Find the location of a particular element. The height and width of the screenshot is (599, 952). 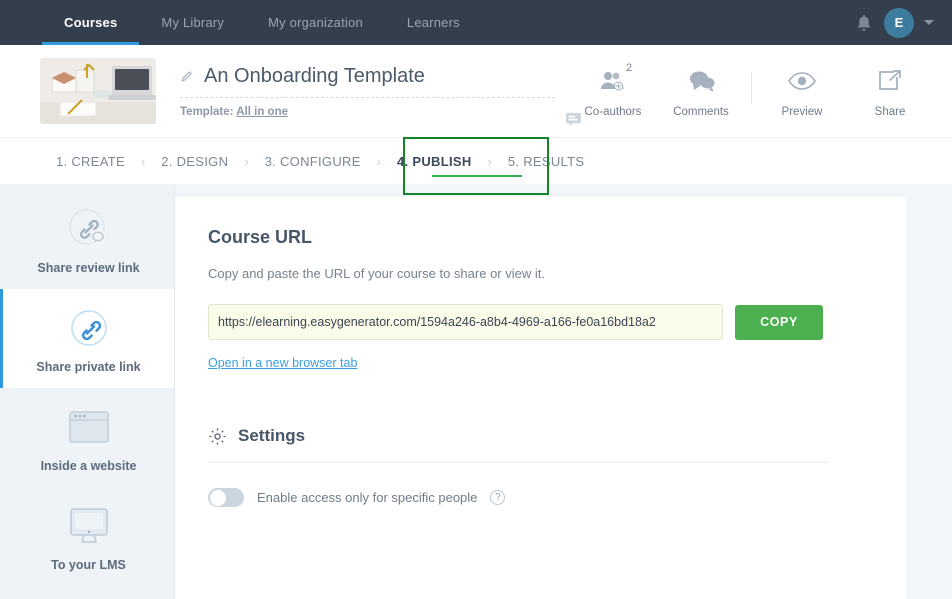

co-authors-icon is located at coordinates (613, 81).